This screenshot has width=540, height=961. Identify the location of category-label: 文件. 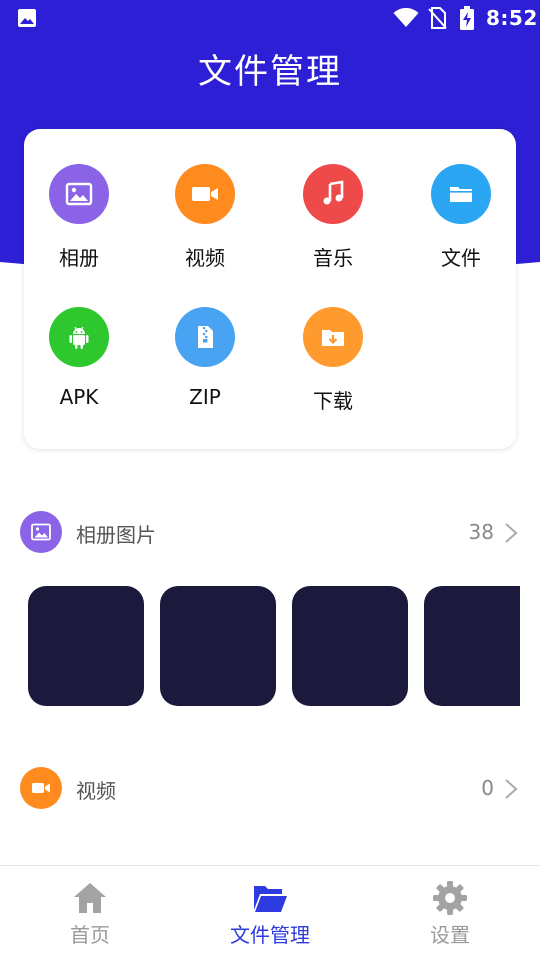
(461, 258).